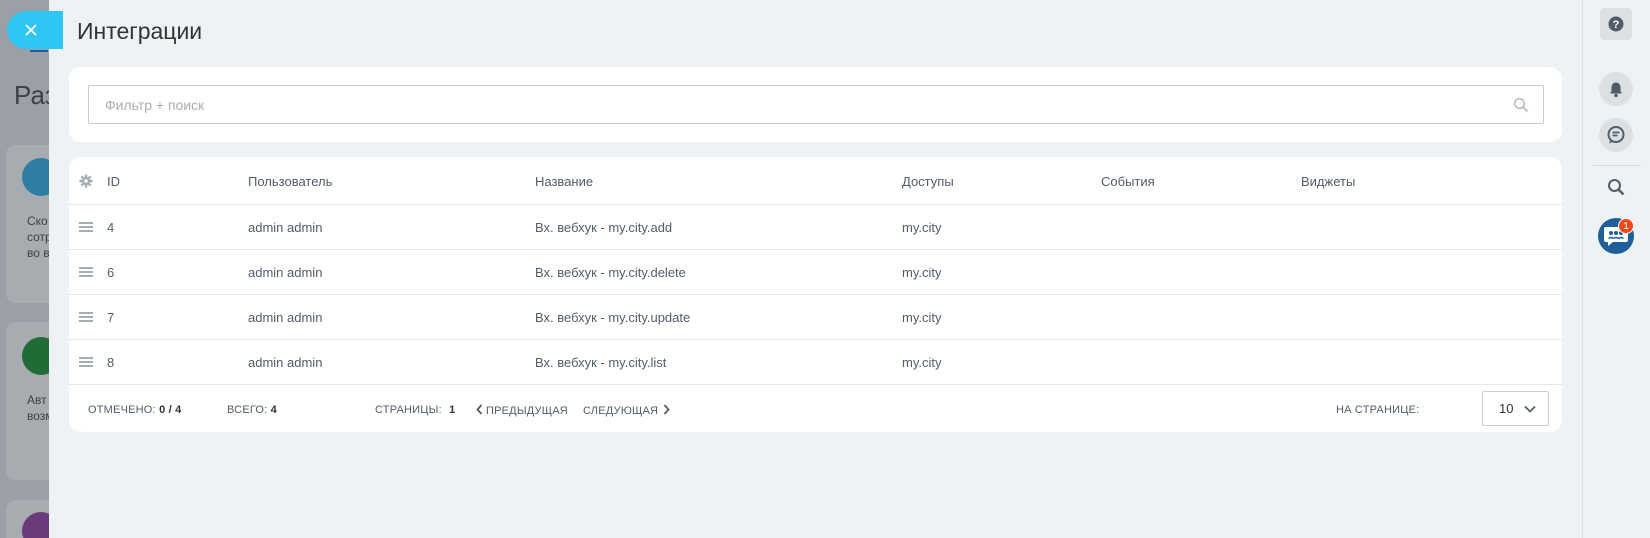  Describe the element at coordinates (34, 95) in the screenshot. I see `background-title: Раз` at that location.